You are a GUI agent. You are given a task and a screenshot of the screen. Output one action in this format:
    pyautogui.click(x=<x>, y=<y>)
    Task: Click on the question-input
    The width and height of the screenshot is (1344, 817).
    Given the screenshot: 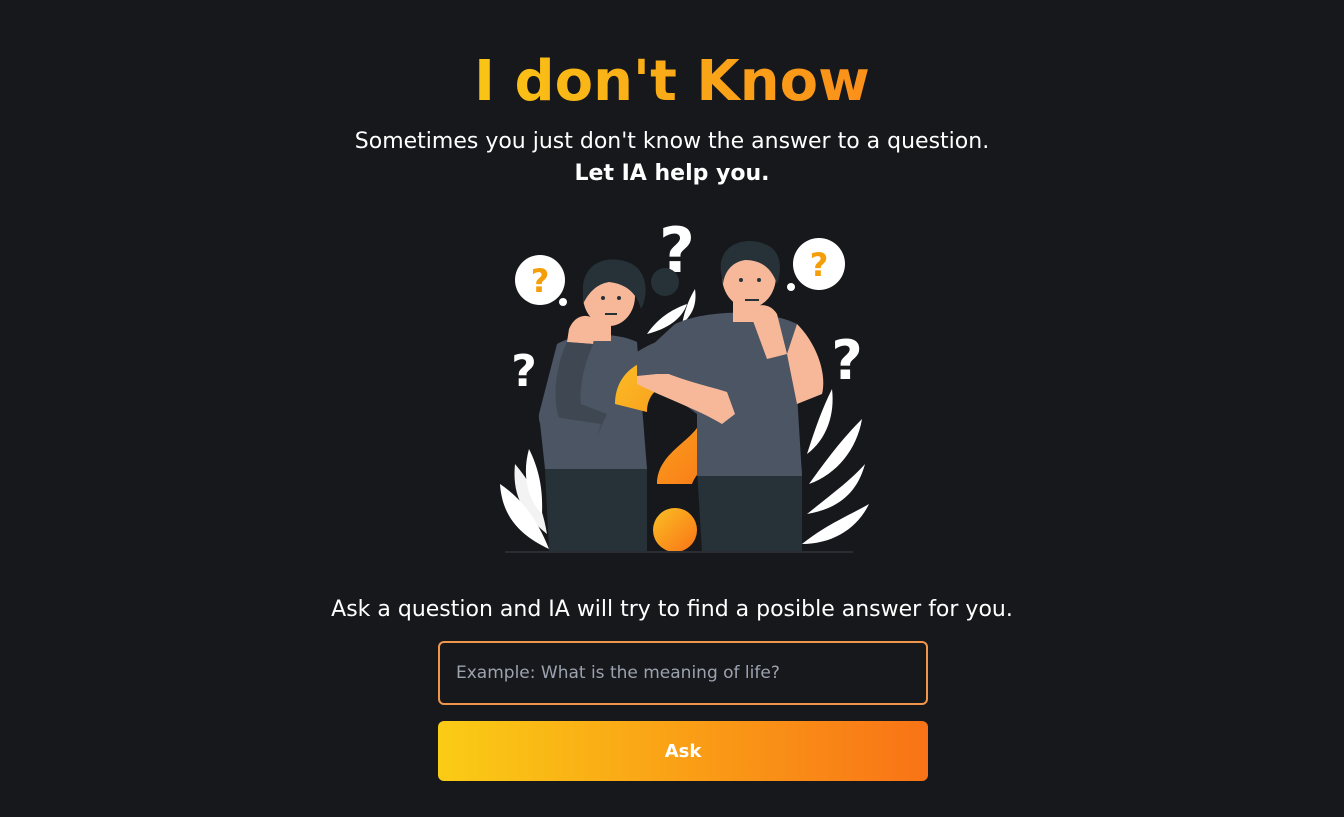 What is the action you would take?
    pyautogui.click(x=683, y=673)
    